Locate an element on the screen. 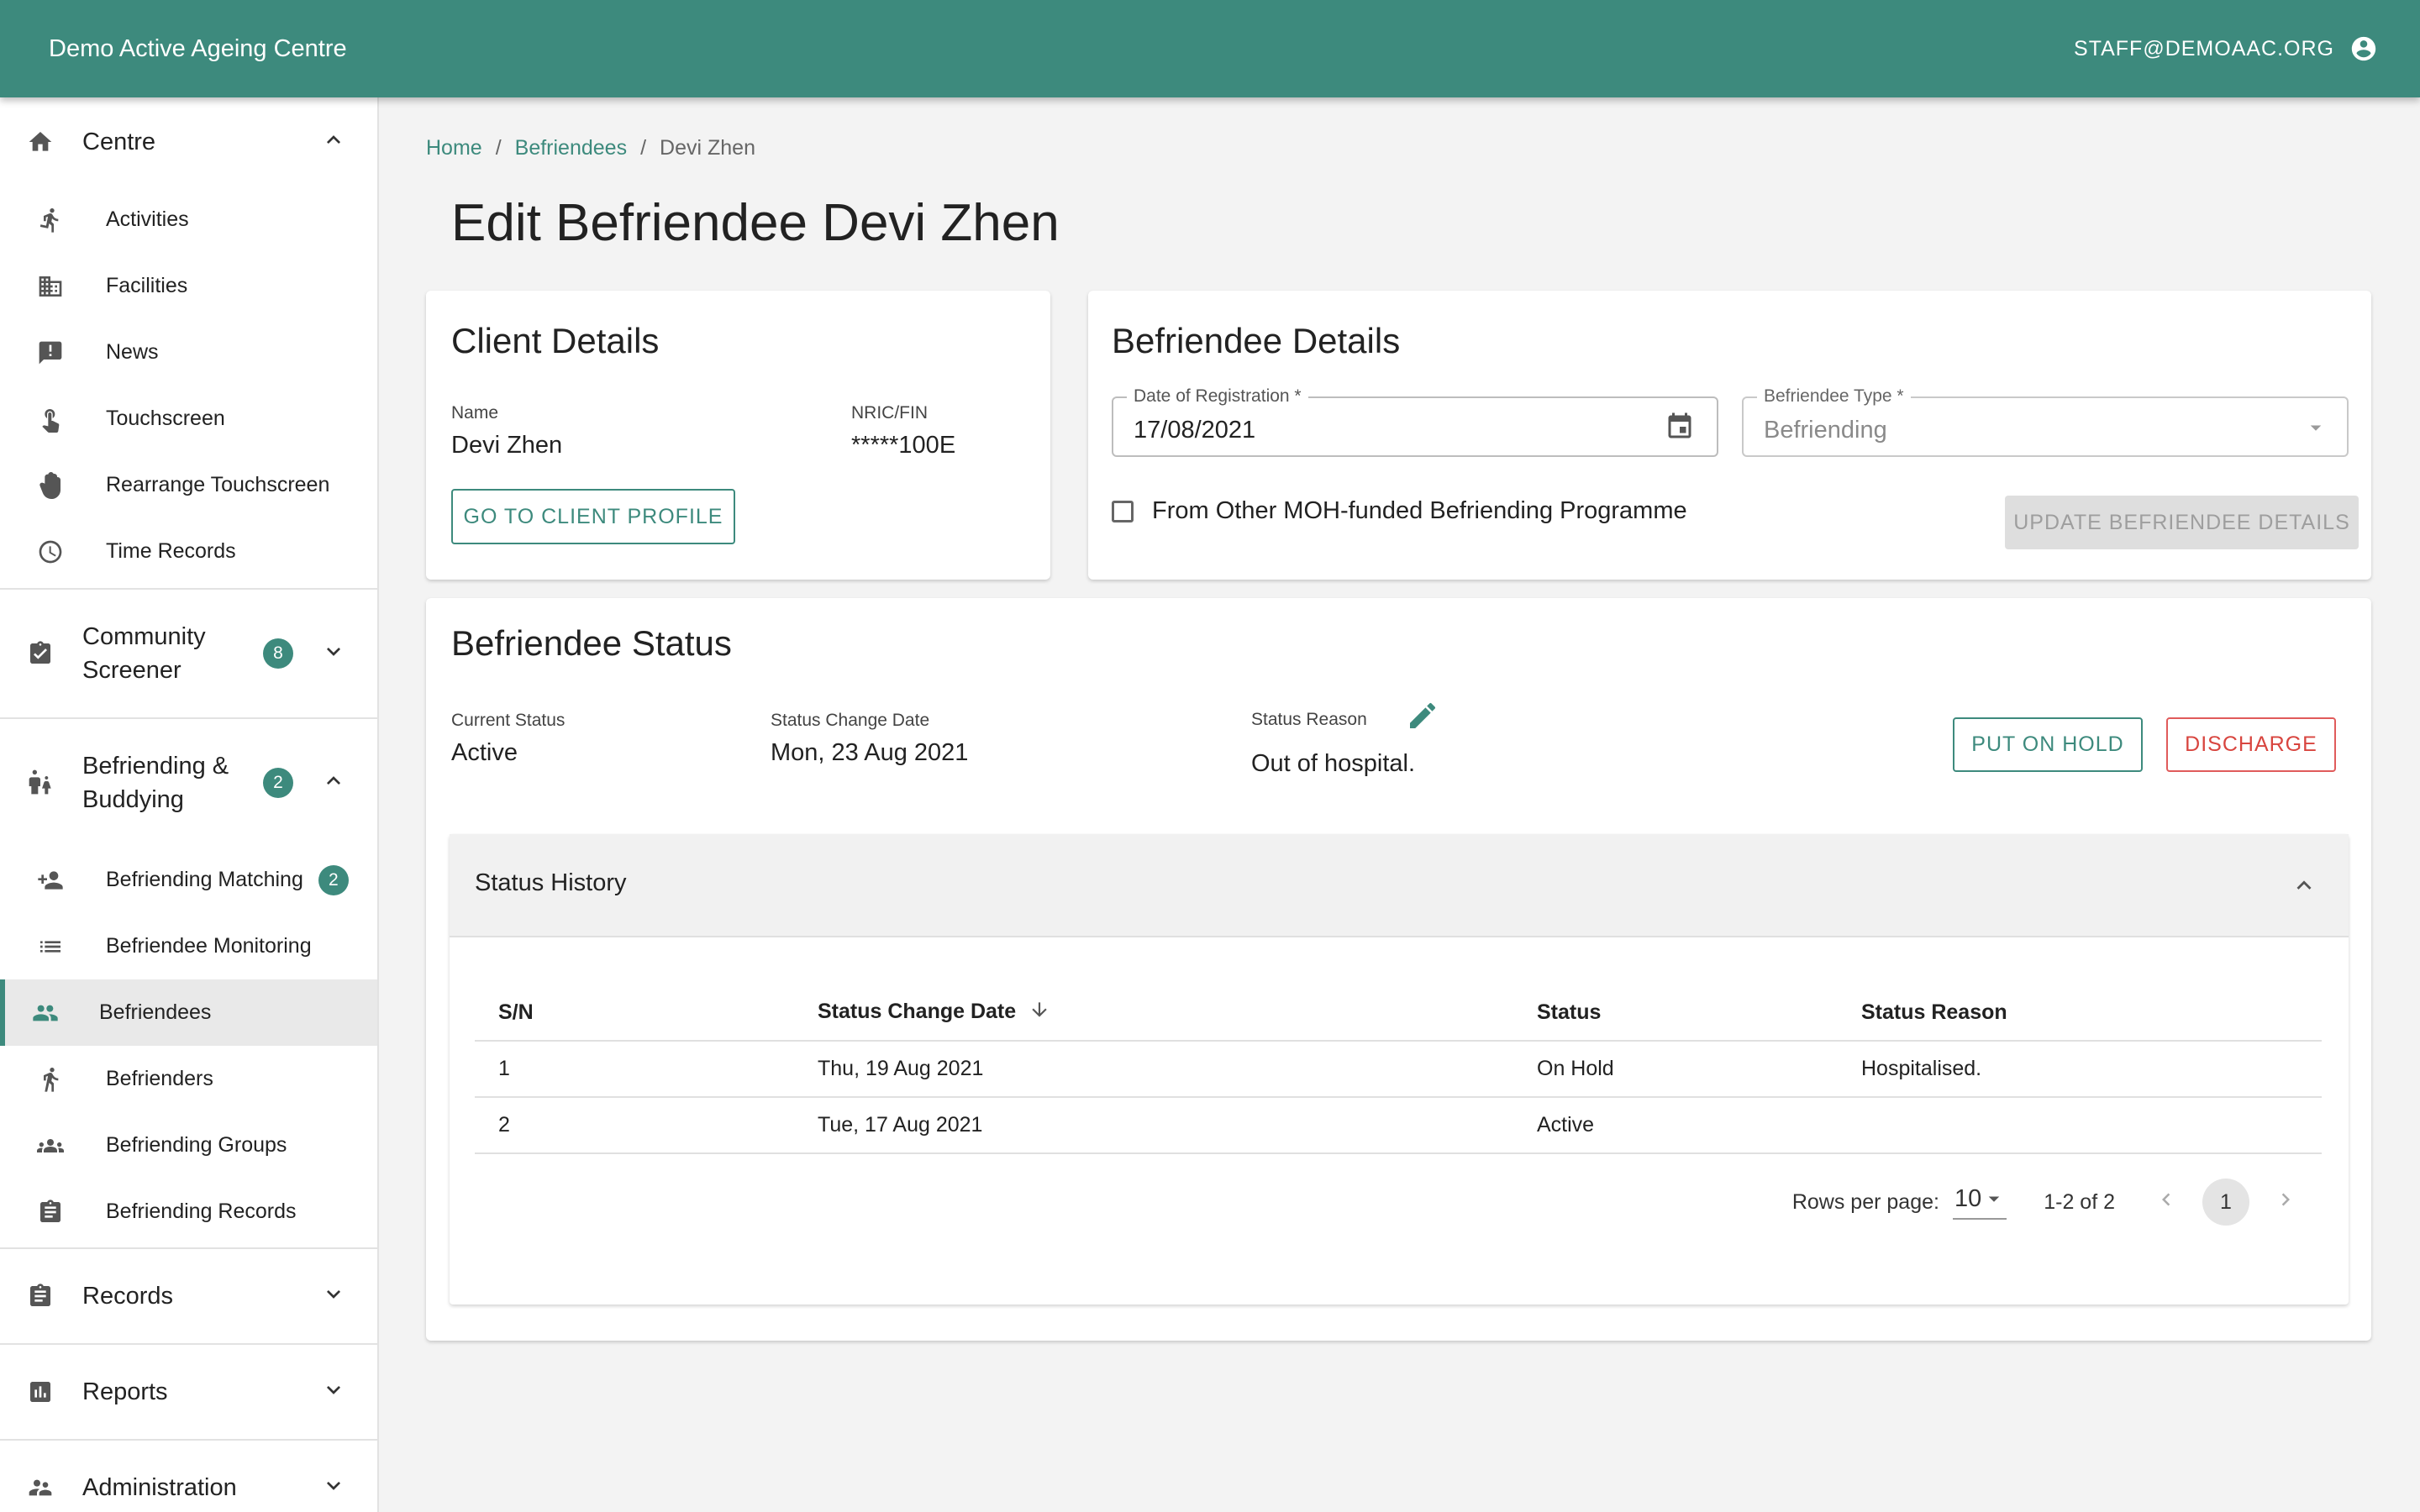  building-icon is located at coordinates (51, 286).